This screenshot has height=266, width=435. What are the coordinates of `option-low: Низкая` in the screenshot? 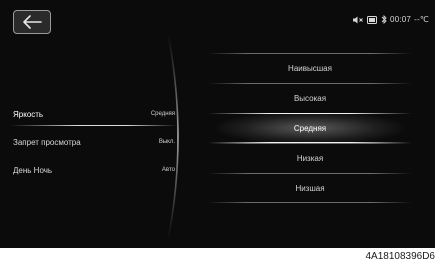 It's located at (310, 158).